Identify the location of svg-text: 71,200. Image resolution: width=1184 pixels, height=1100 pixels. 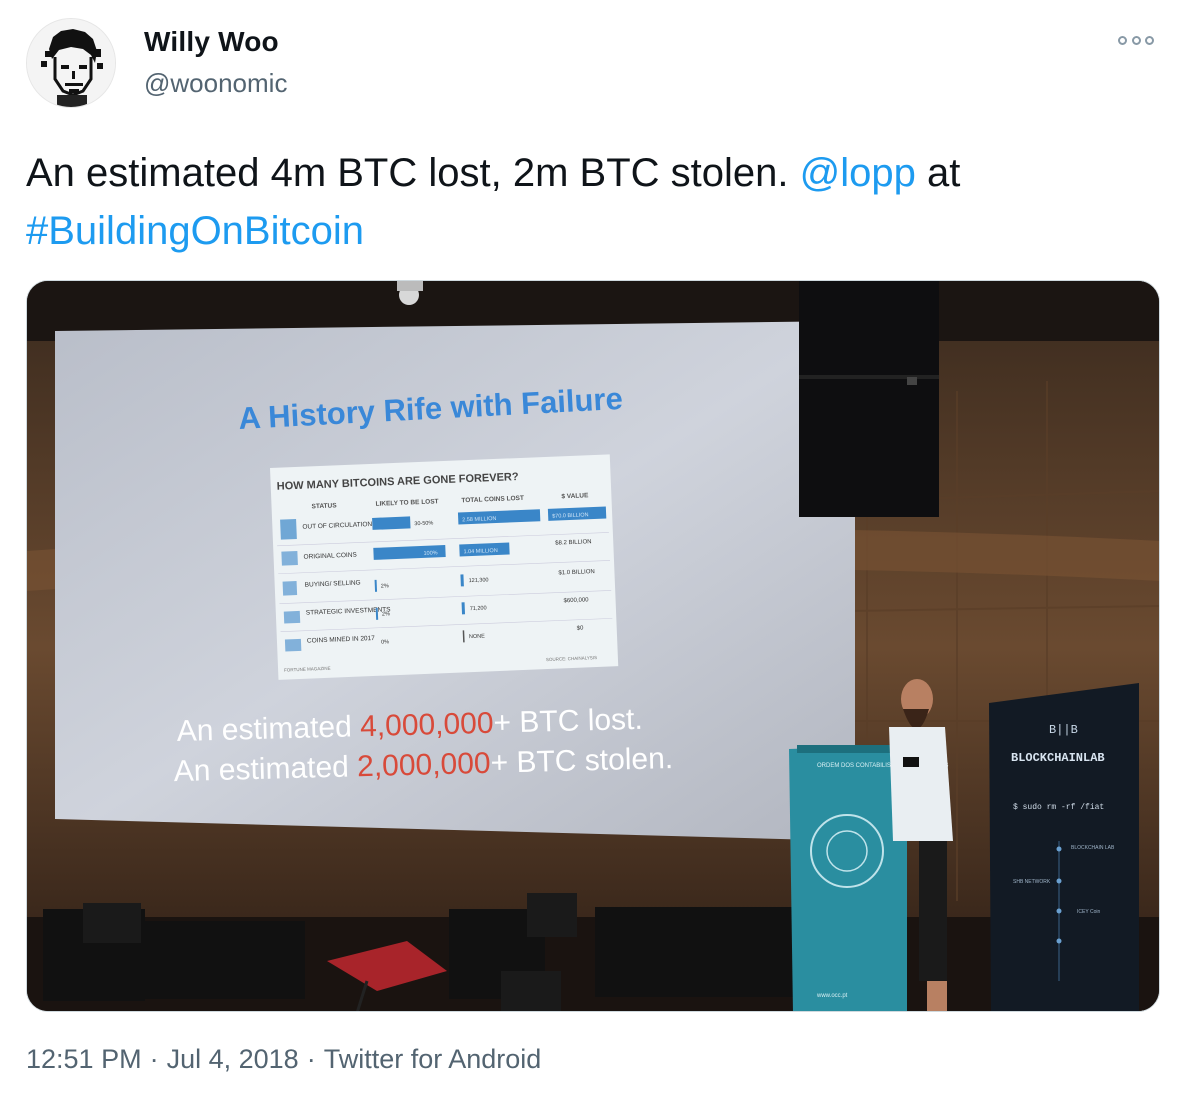
(478, 608).